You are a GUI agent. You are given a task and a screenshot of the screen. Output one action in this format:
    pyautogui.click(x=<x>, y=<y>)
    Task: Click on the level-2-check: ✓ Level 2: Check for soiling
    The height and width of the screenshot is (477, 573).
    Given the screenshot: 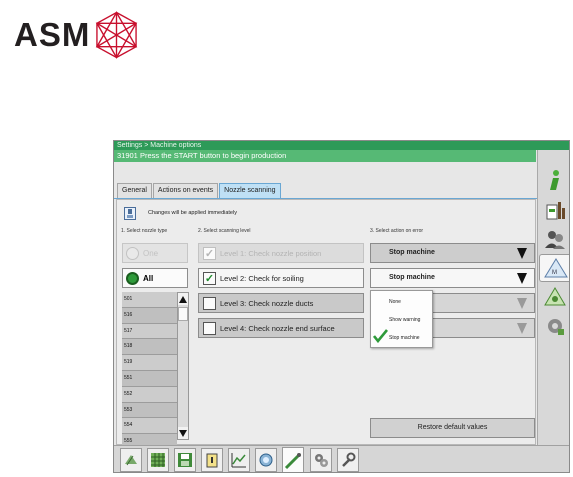 What is the action you would take?
    pyautogui.click(x=281, y=278)
    